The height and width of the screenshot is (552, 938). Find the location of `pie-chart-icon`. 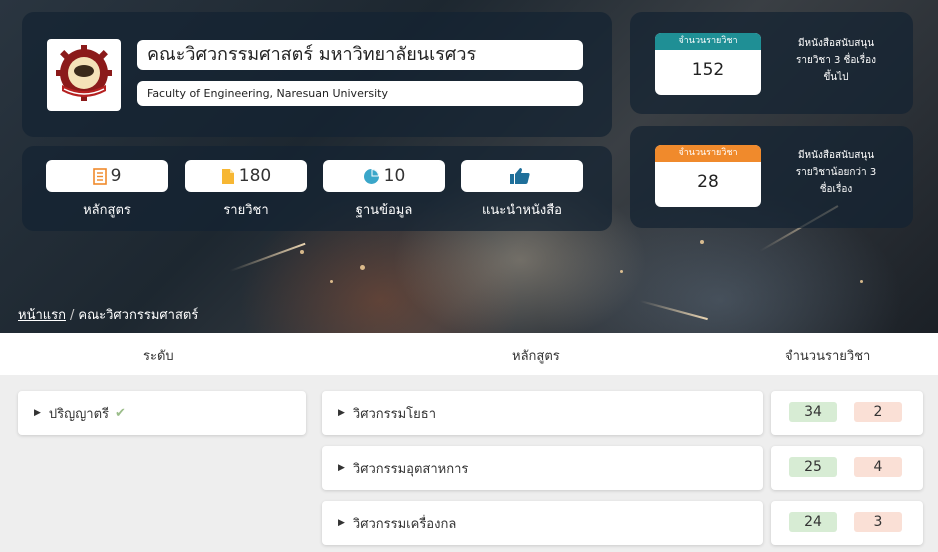

pie-chart-icon is located at coordinates (371, 176).